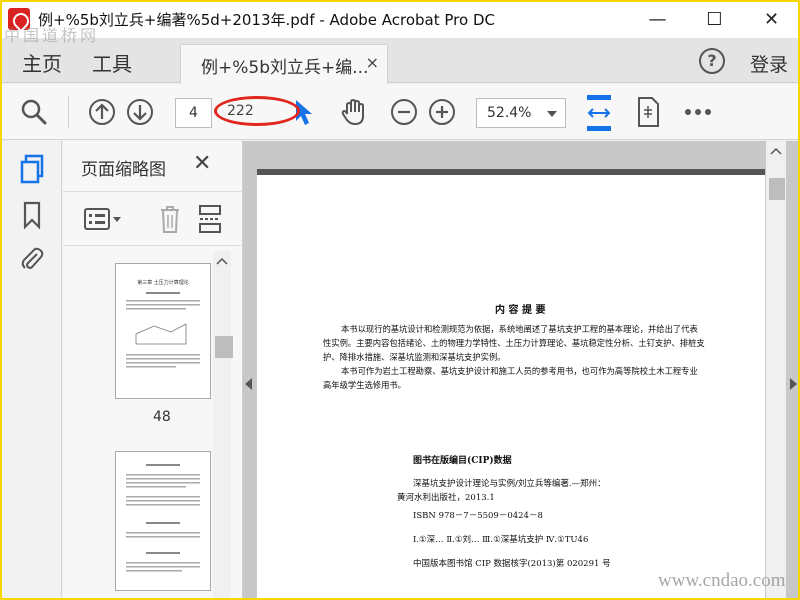 The width and height of the screenshot is (800, 600). I want to click on thumbnail-heading: 第三章 土压力计算理论, so click(163, 282).